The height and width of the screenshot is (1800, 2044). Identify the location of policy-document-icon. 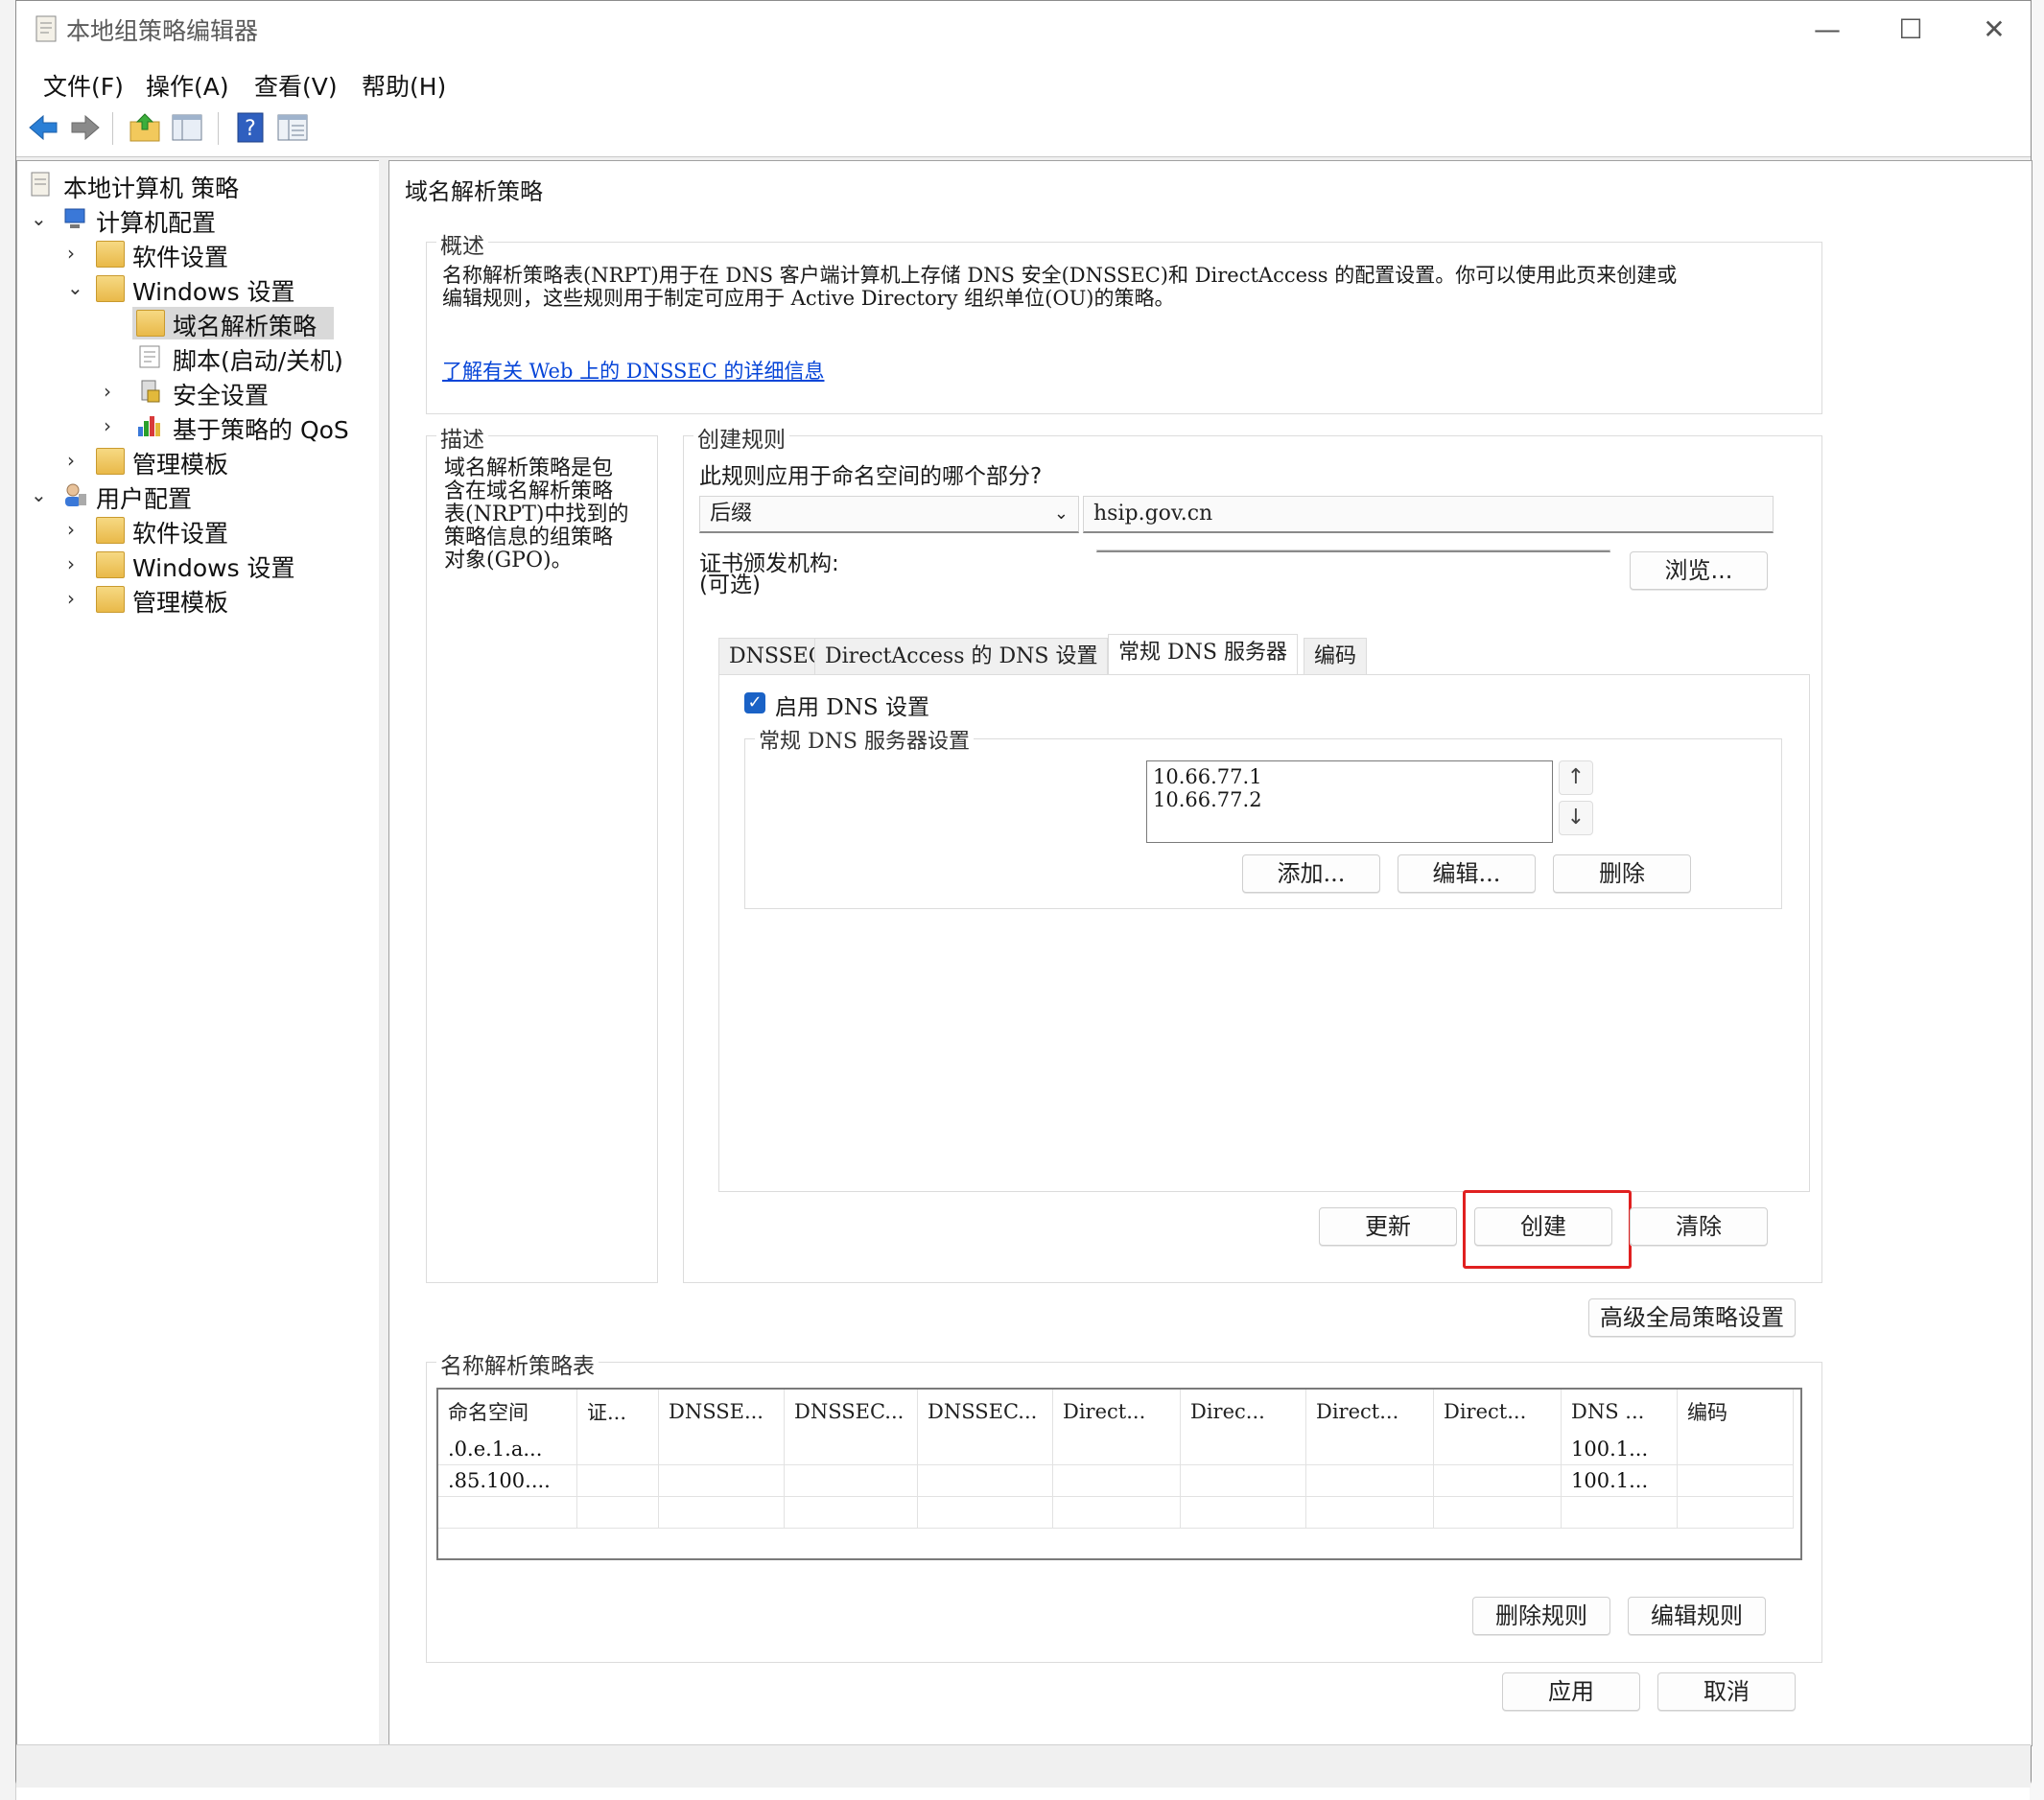
(40, 185).